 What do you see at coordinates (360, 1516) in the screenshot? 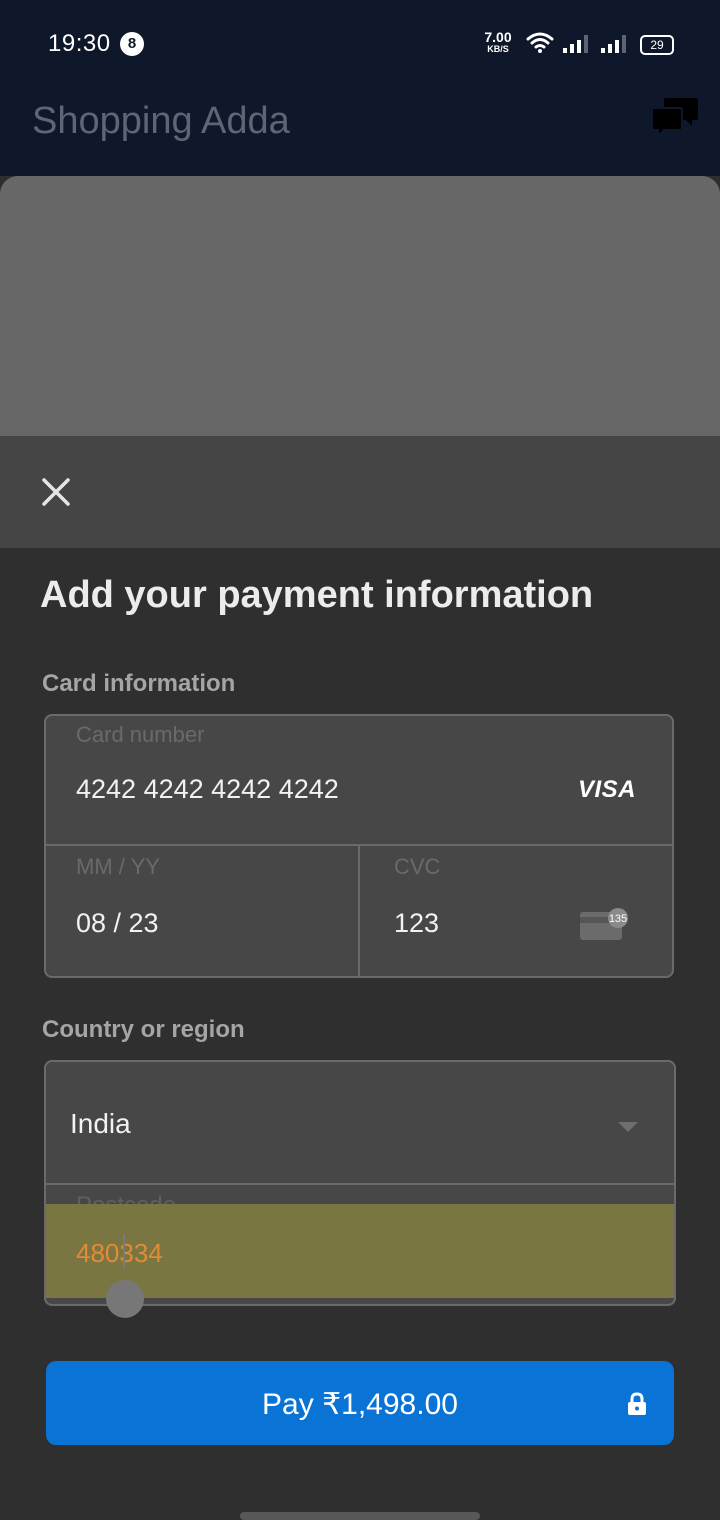
I see `home-indicator` at bounding box center [360, 1516].